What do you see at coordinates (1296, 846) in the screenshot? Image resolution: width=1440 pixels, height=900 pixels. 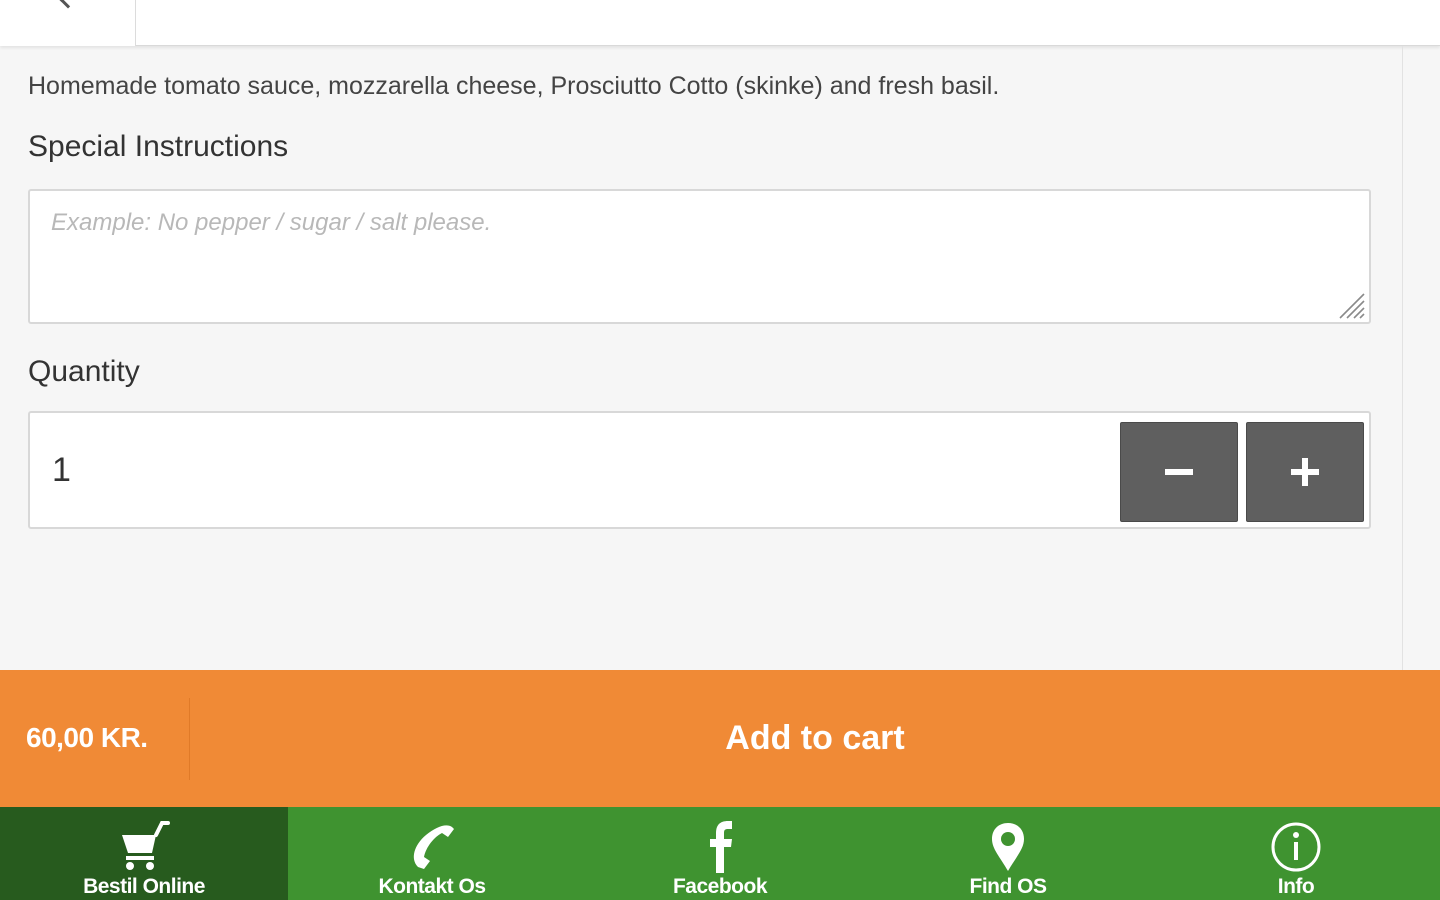 I see `info-icon` at bounding box center [1296, 846].